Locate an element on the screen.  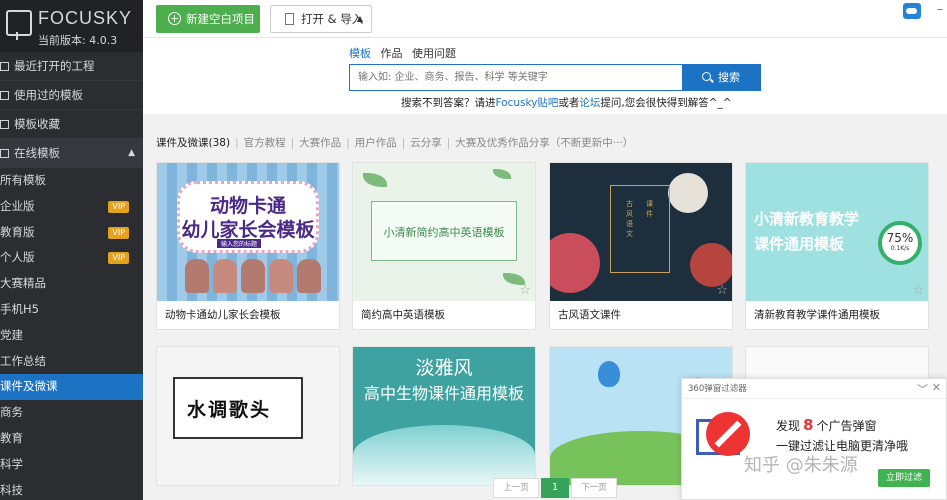
sidebar-sub-business: 商务 is located at coordinates (71, 413).